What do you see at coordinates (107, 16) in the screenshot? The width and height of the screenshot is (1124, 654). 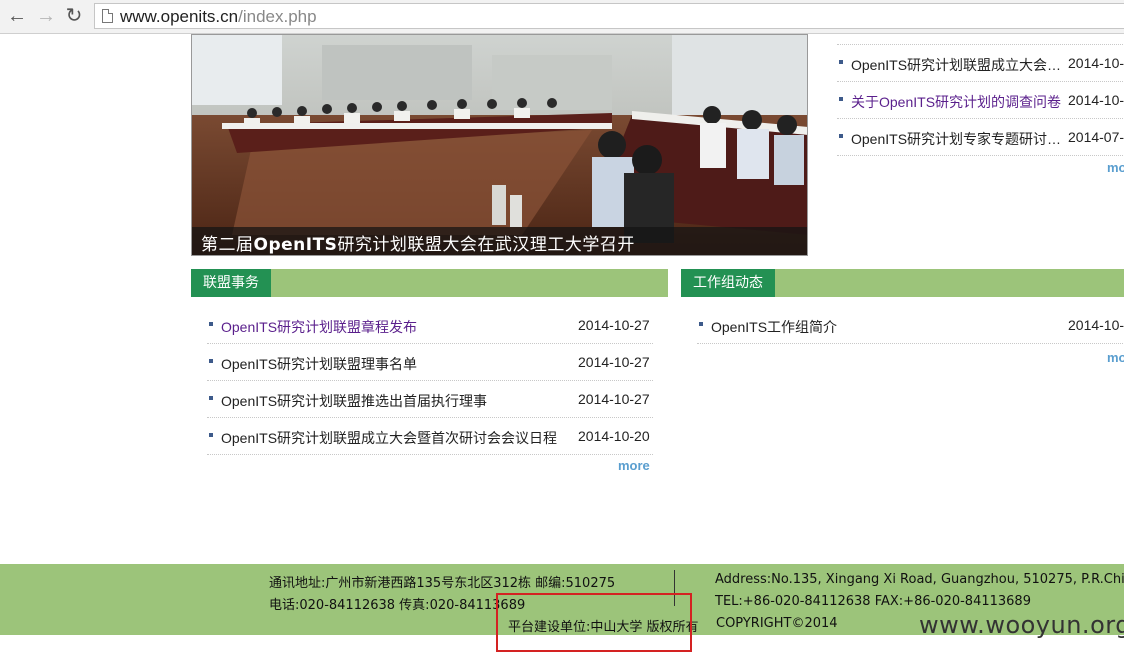 I see `page-icon` at bounding box center [107, 16].